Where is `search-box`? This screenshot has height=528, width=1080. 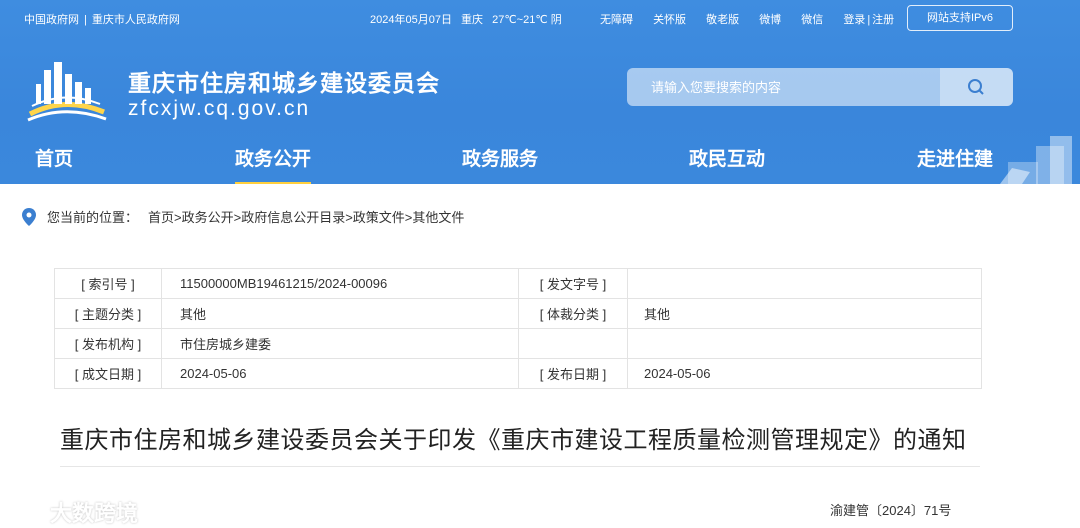 search-box is located at coordinates (820, 87).